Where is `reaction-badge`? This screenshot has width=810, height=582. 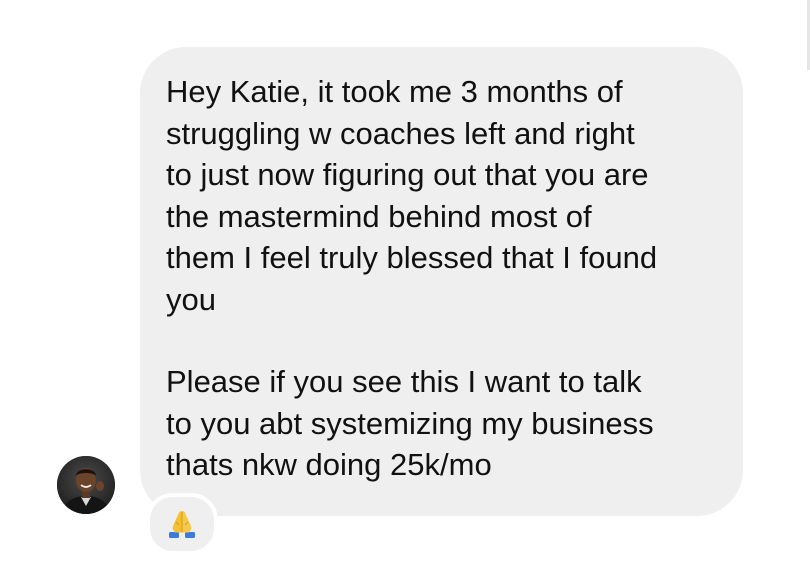 reaction-badge is located at coordinates (182, 524).